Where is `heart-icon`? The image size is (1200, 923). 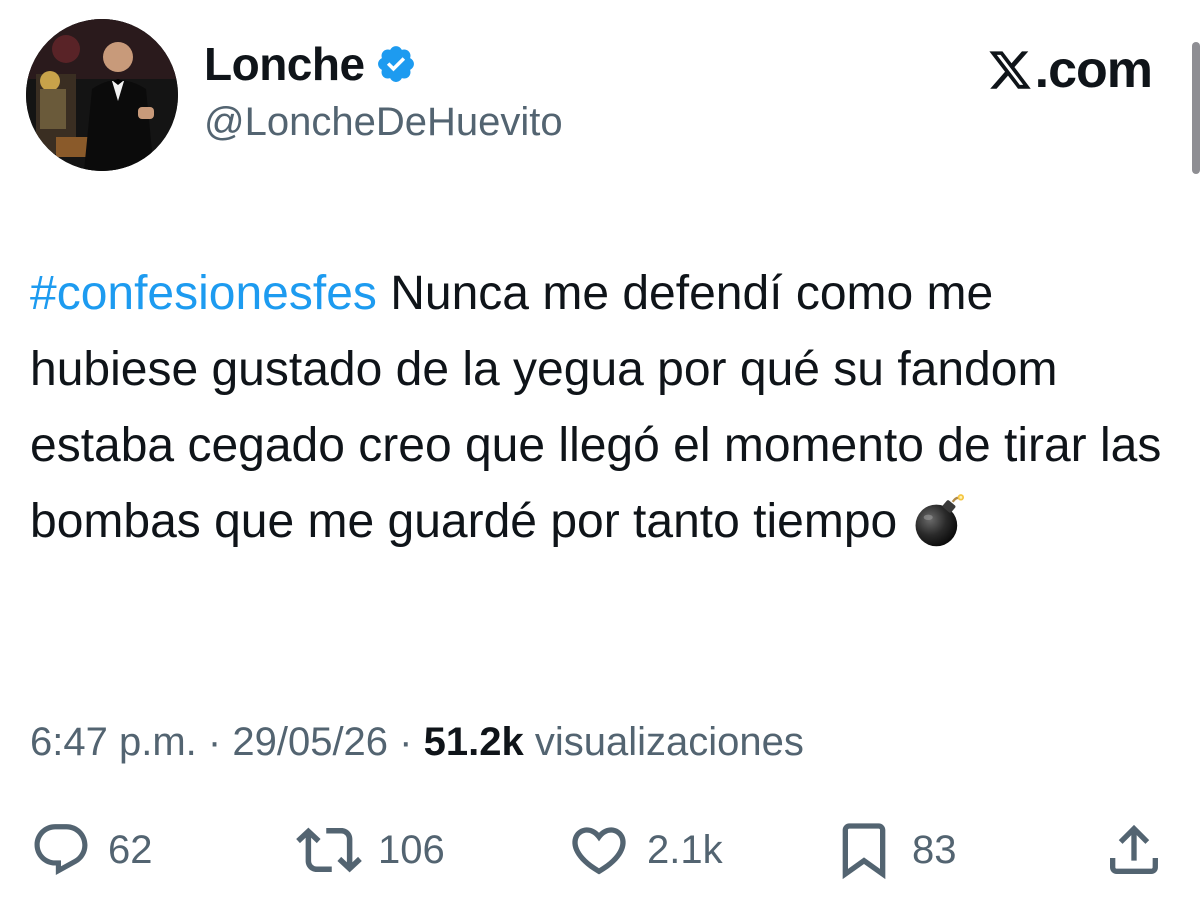 heart-icon is located at coordinates (599, 851).